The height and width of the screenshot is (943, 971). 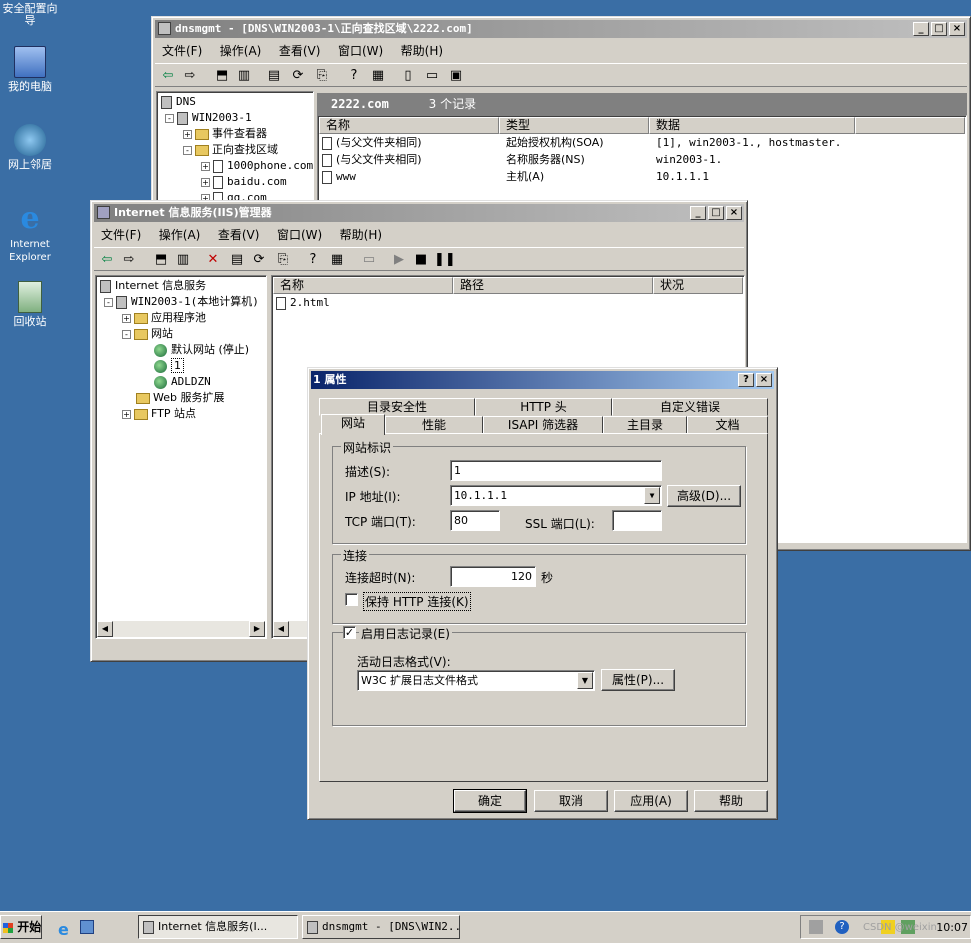 I want to click on iis-window-titlebar: Internet 信息服务(IIS)管理器 _ □ ×, so click(x=419, y=213).